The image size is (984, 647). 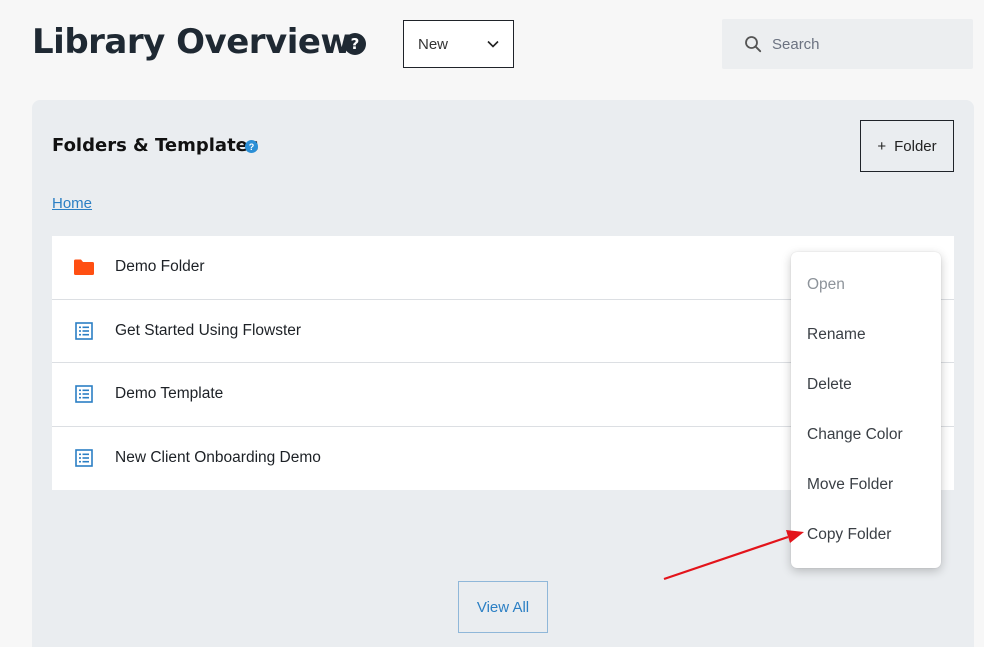 What do you see at coordinates (458, 44) in the screenshot?
I see `new-dropdown: New` at bounding box center [458, 44].